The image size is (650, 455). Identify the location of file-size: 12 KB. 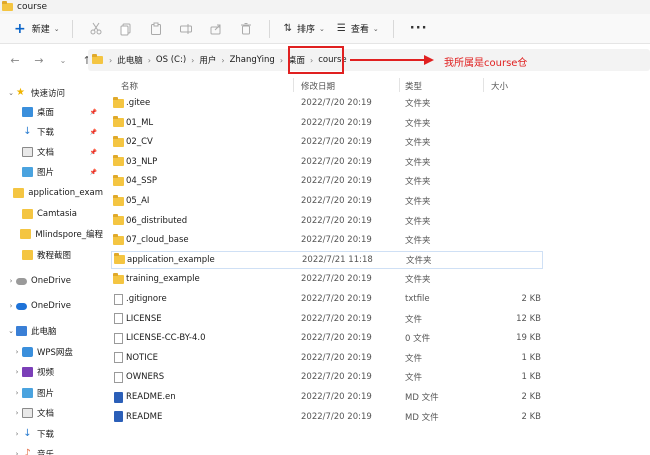
(528, 318).